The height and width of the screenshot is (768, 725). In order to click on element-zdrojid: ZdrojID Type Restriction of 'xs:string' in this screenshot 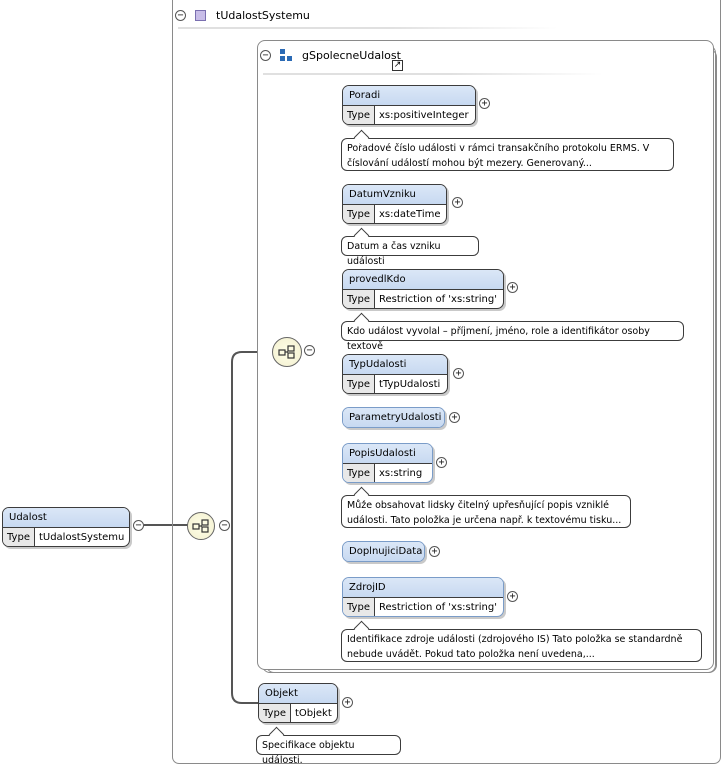, I will do `click(423, 597)`.